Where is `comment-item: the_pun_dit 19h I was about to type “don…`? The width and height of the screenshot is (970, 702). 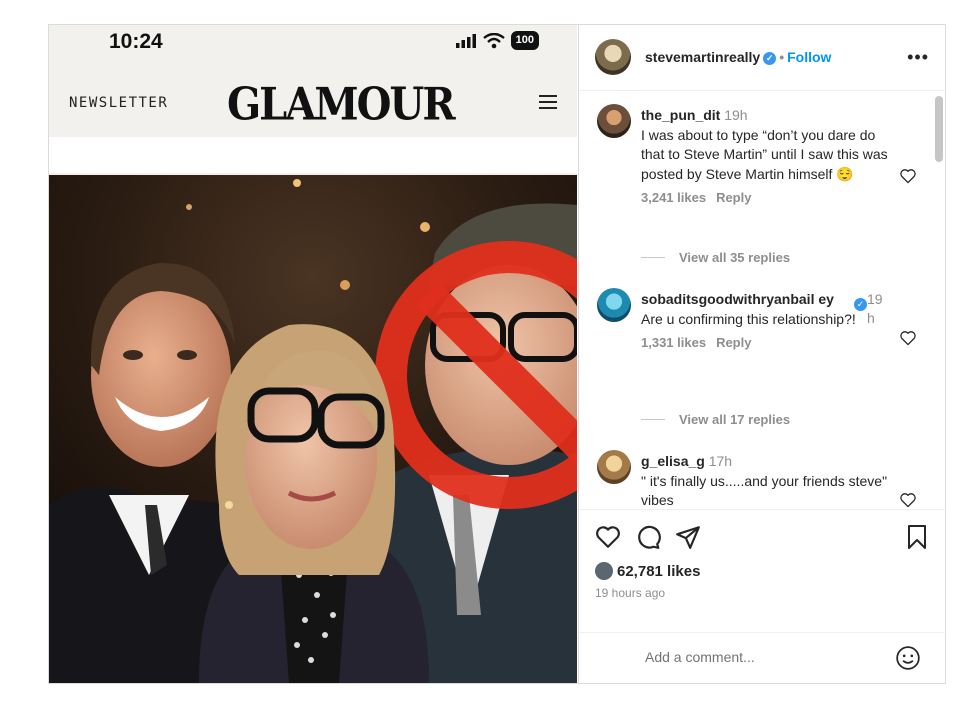
comment-item: the_pun_dit 19h I was about to type “don… is located at coordinates (757, 169).